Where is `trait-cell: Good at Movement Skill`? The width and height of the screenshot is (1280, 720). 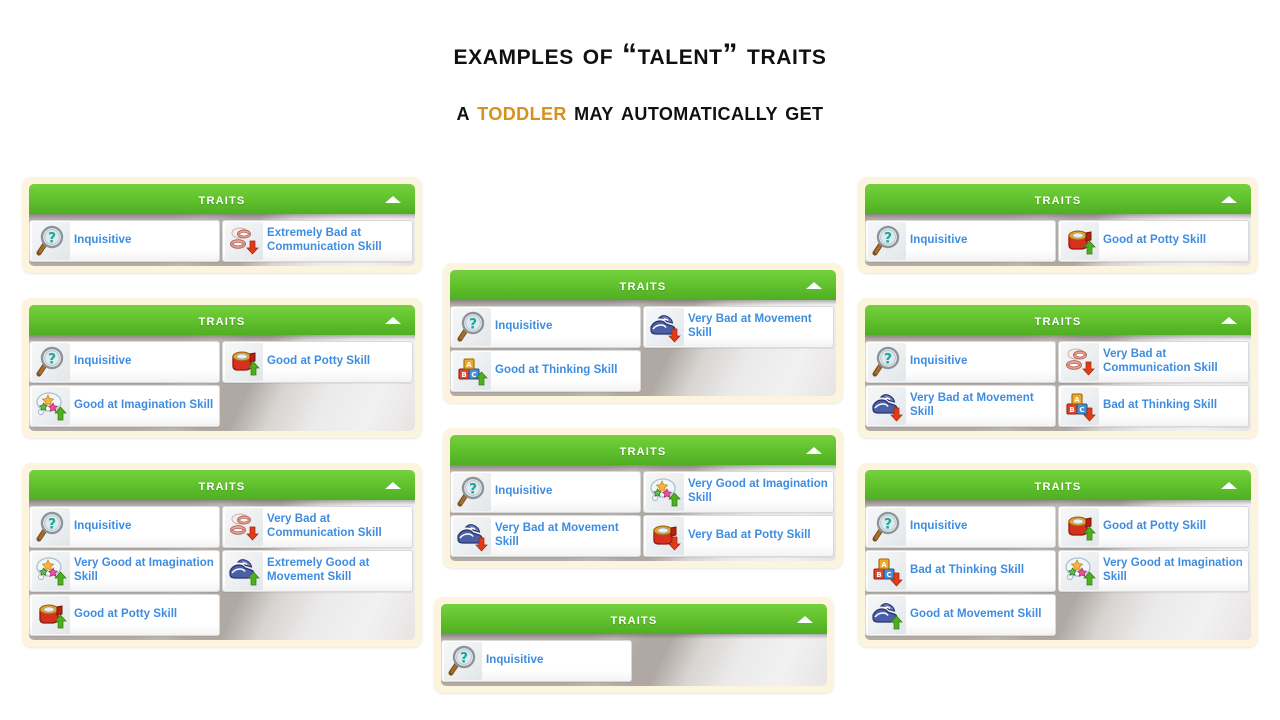 trait-cell: Good at Movement Skill is located at coordinates (961, 615).